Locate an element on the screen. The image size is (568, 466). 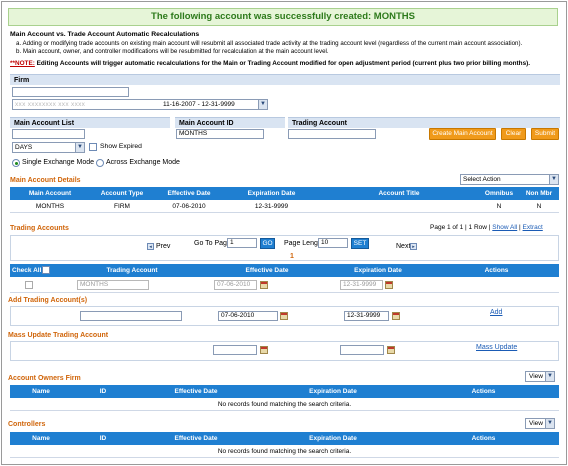
row-trading-account: MONTHS is located at coordinates (113, 285).